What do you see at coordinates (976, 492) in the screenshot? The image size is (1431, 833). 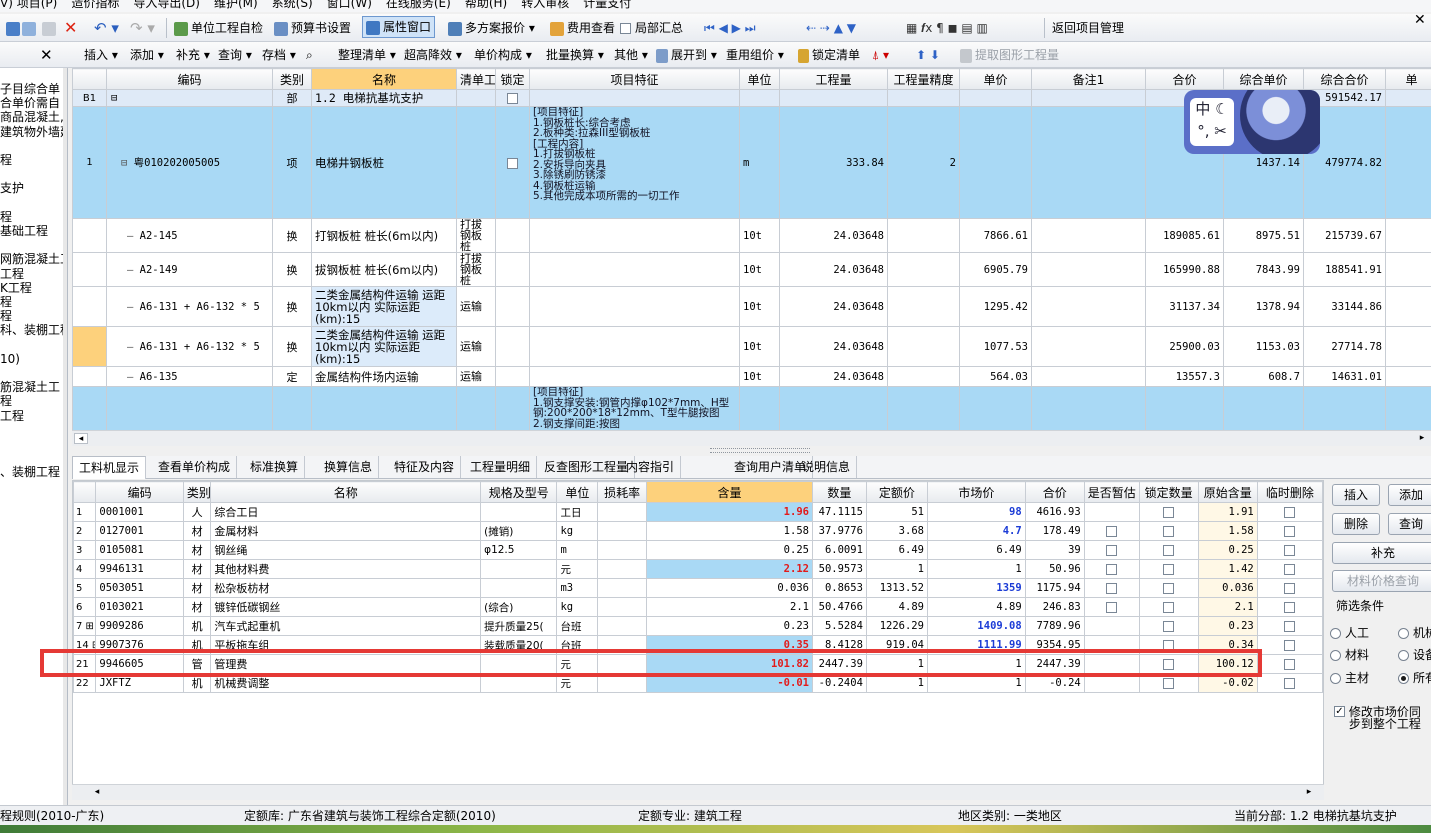 I see `lower-header-10: 市场价` at bounding box center [976, 492].